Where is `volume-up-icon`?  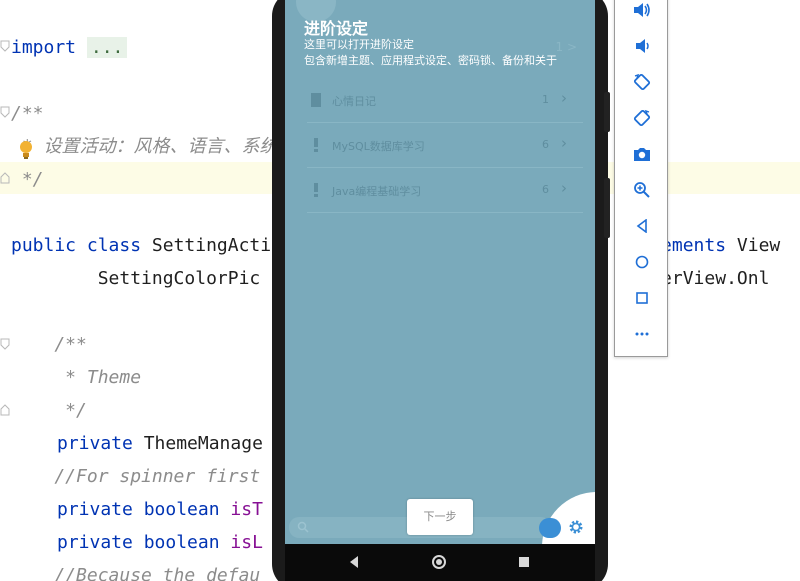 volume-up-icon is located at coordinates (642, 10).